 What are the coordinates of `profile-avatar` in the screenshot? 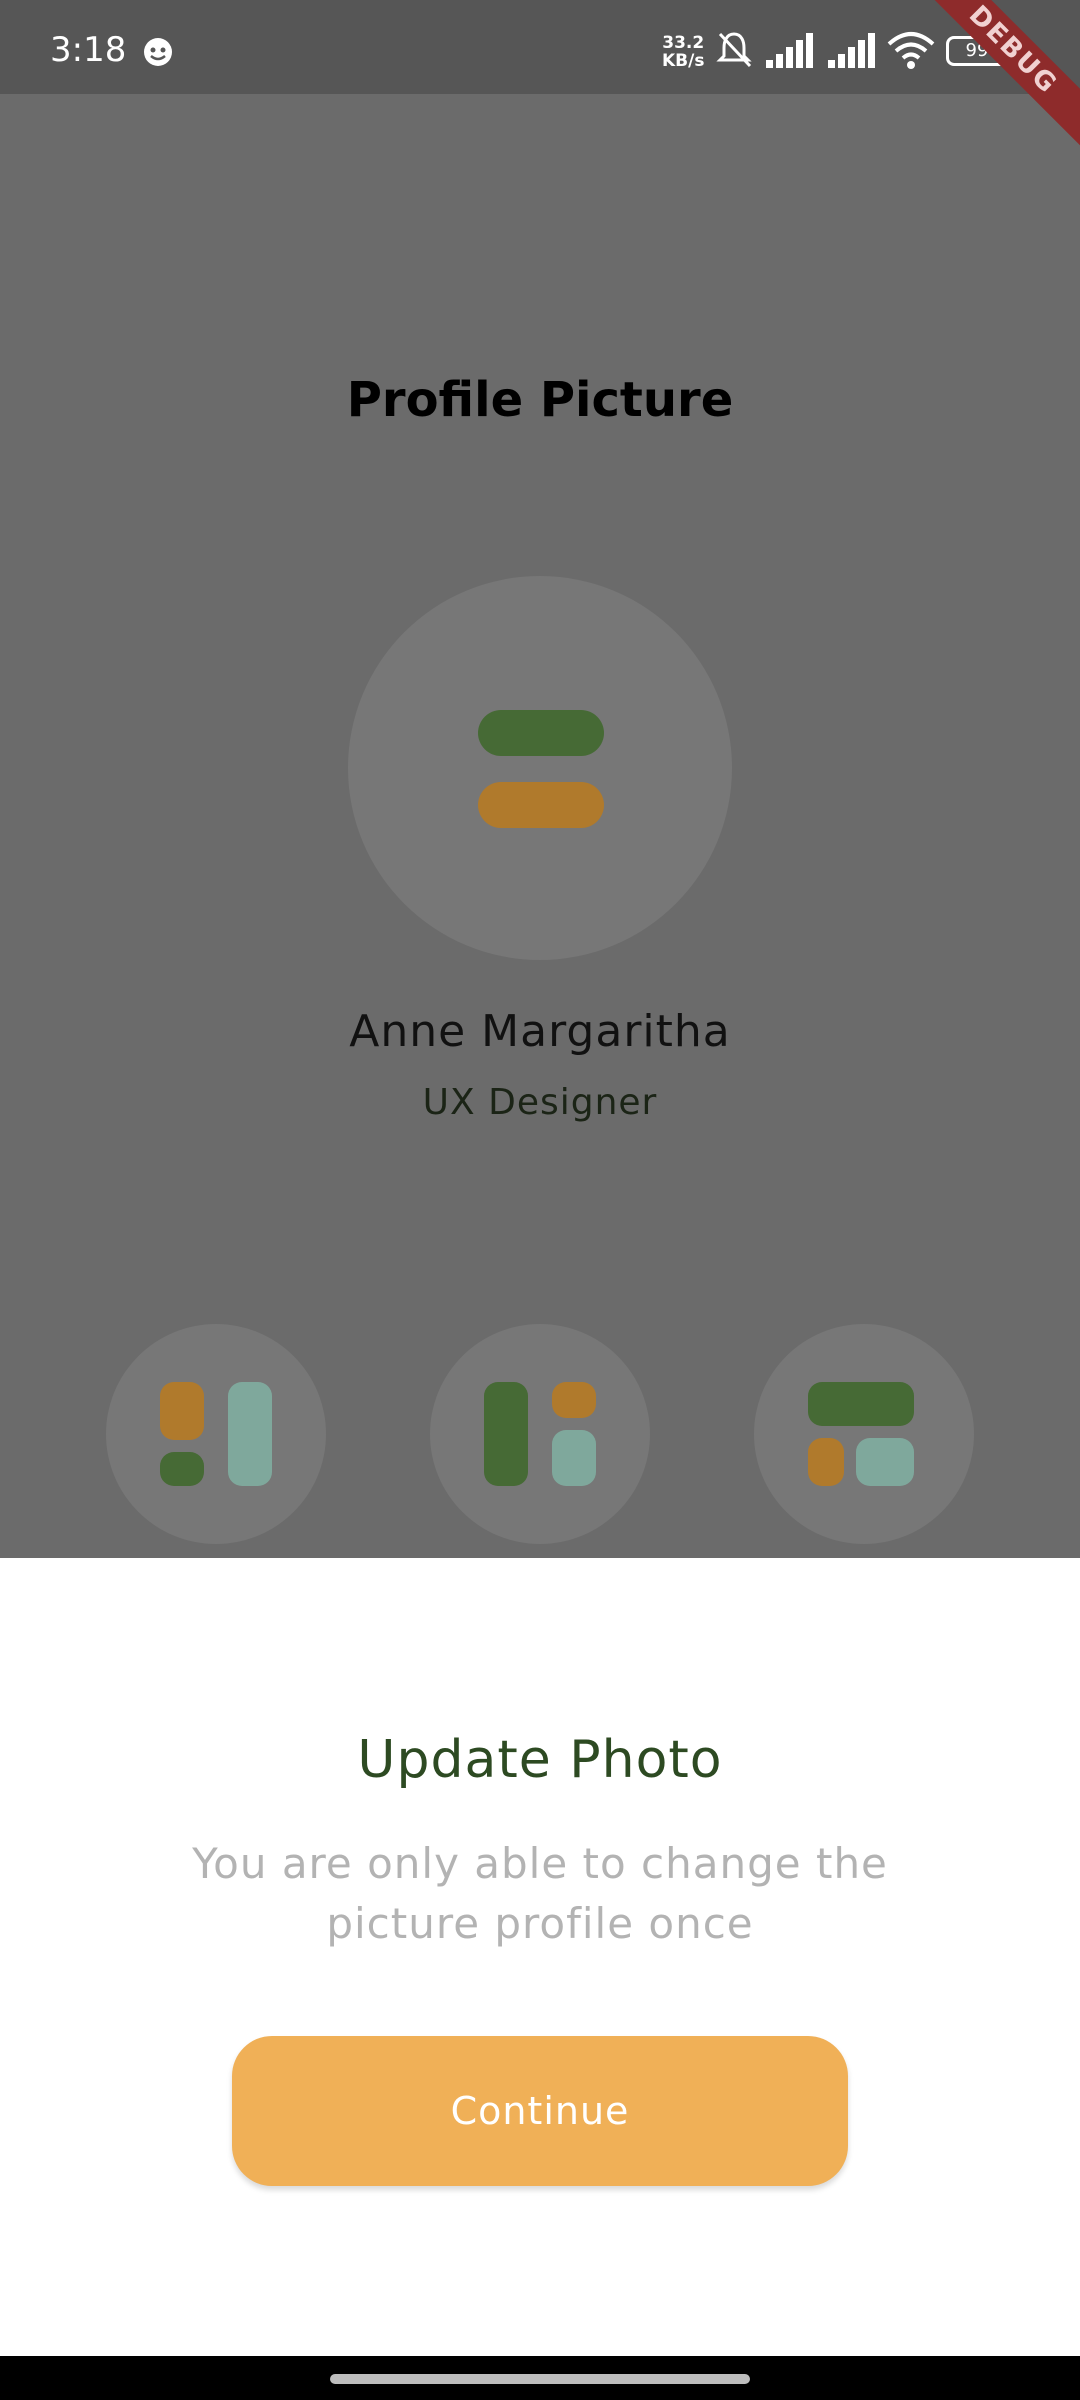 It's located at (540, 768).